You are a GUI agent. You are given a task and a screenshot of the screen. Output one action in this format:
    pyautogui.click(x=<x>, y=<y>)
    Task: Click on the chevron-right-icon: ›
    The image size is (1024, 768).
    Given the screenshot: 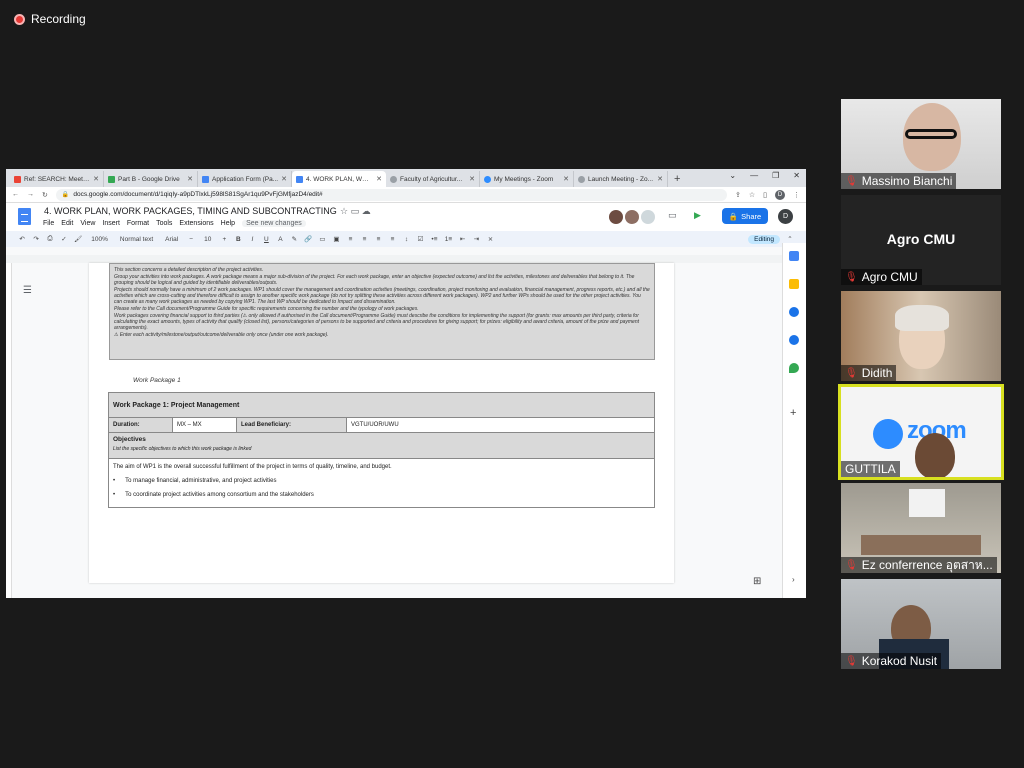 What is the action you would take?
    pyautogui.click(x=793, y=579)
    